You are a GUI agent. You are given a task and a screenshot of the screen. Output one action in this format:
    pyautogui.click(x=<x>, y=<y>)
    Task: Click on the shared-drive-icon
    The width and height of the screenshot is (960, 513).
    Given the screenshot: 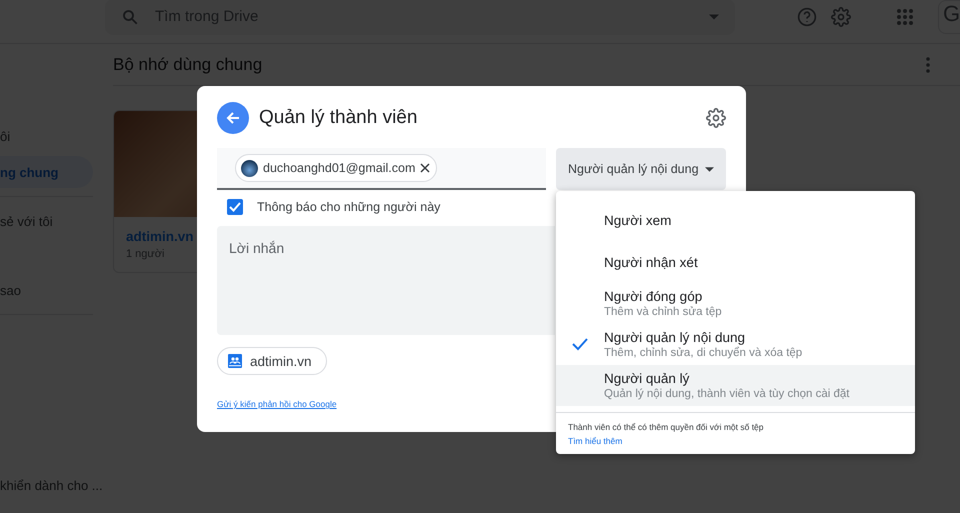 What is the action you would take?
    pyautogui.click(x=235, y=361)
    